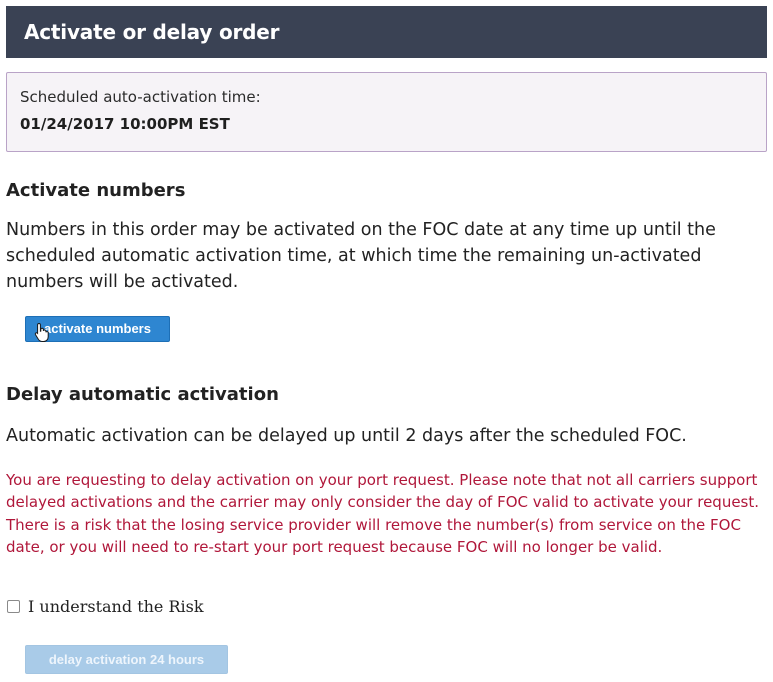  Describe the element at coordinates (96, 190) in the screenshot. I see `activate-numbers-heading: Activate numbers` at that location.